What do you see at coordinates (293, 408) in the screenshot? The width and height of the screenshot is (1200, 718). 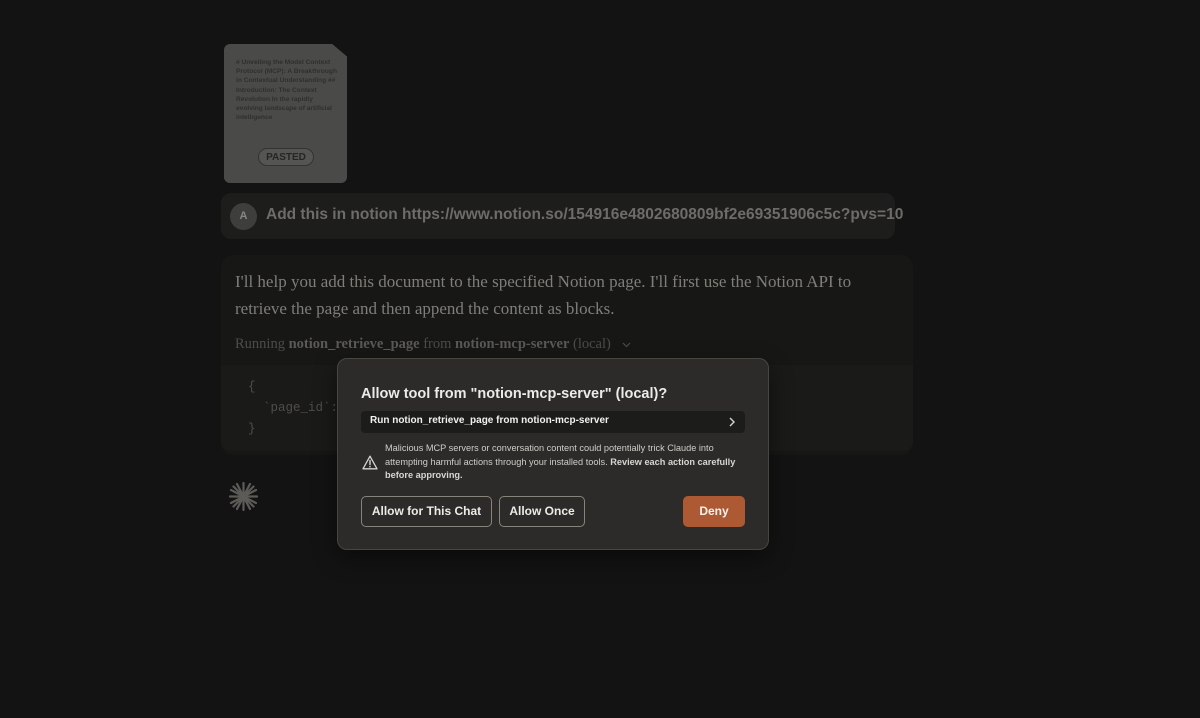 I see `code-line: `page_id`:` at bounding box center [293, 408].